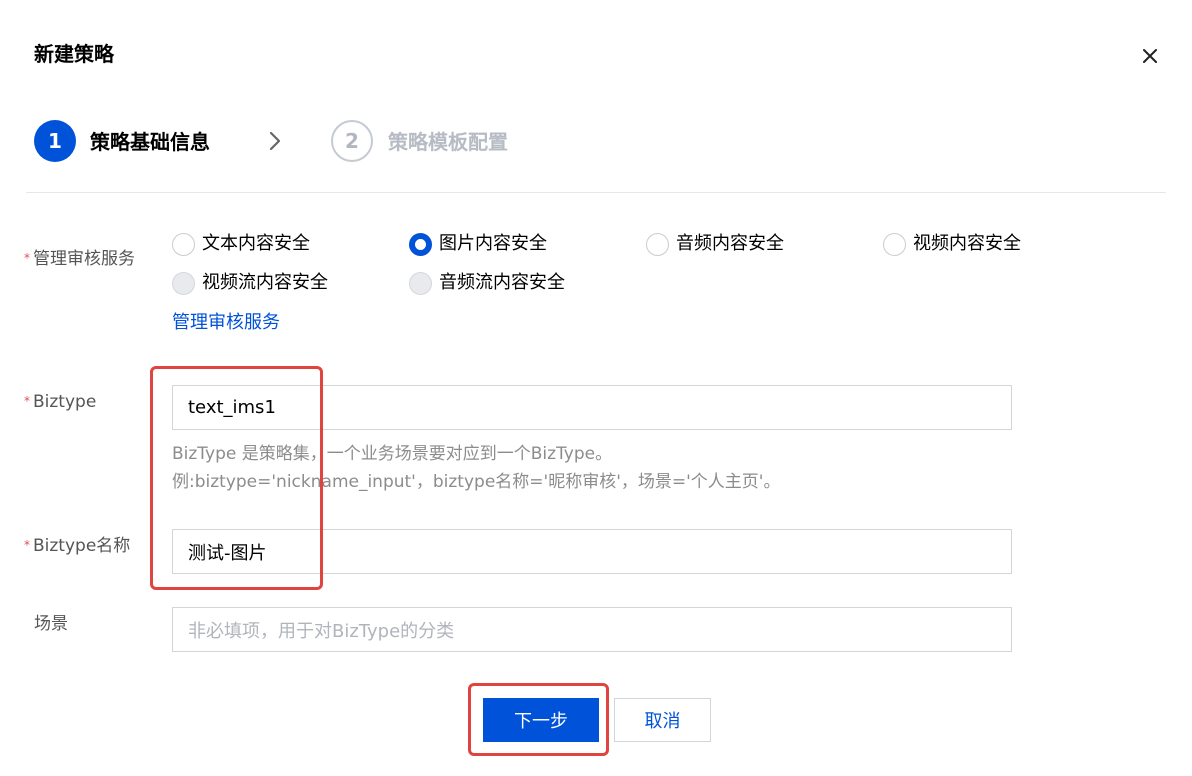 The image size is (1192, 776). I want to click on step-1-label: 策略基础信息, so click(150, 142).